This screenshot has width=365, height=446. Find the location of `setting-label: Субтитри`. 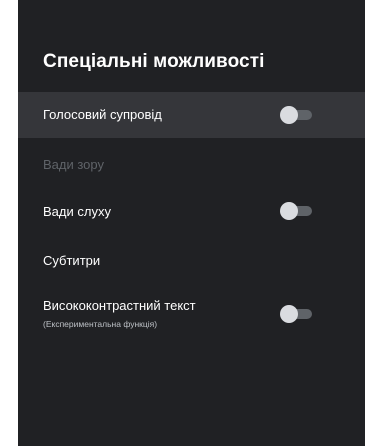

setting-label: Субтитри is located at coordinates (72, 260).